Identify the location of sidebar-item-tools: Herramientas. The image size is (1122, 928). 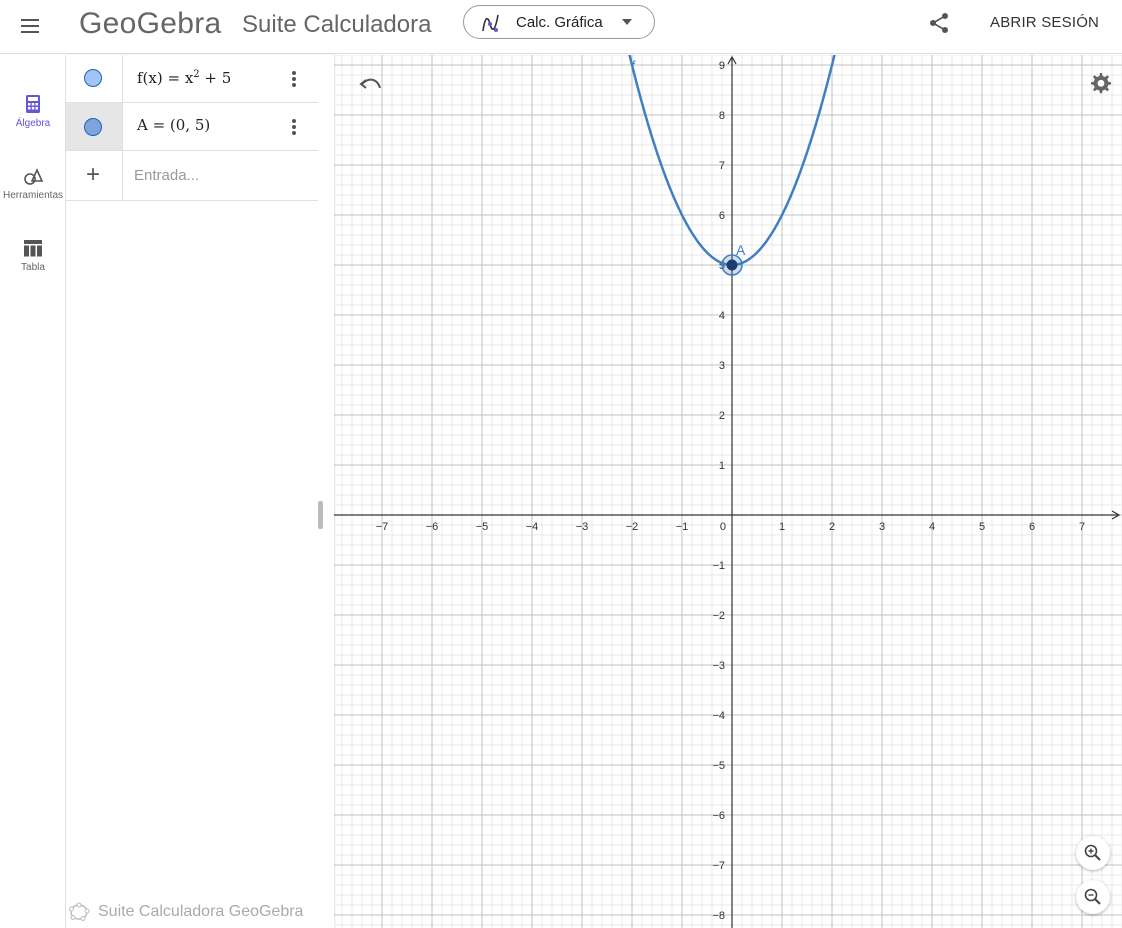
(33, 195).